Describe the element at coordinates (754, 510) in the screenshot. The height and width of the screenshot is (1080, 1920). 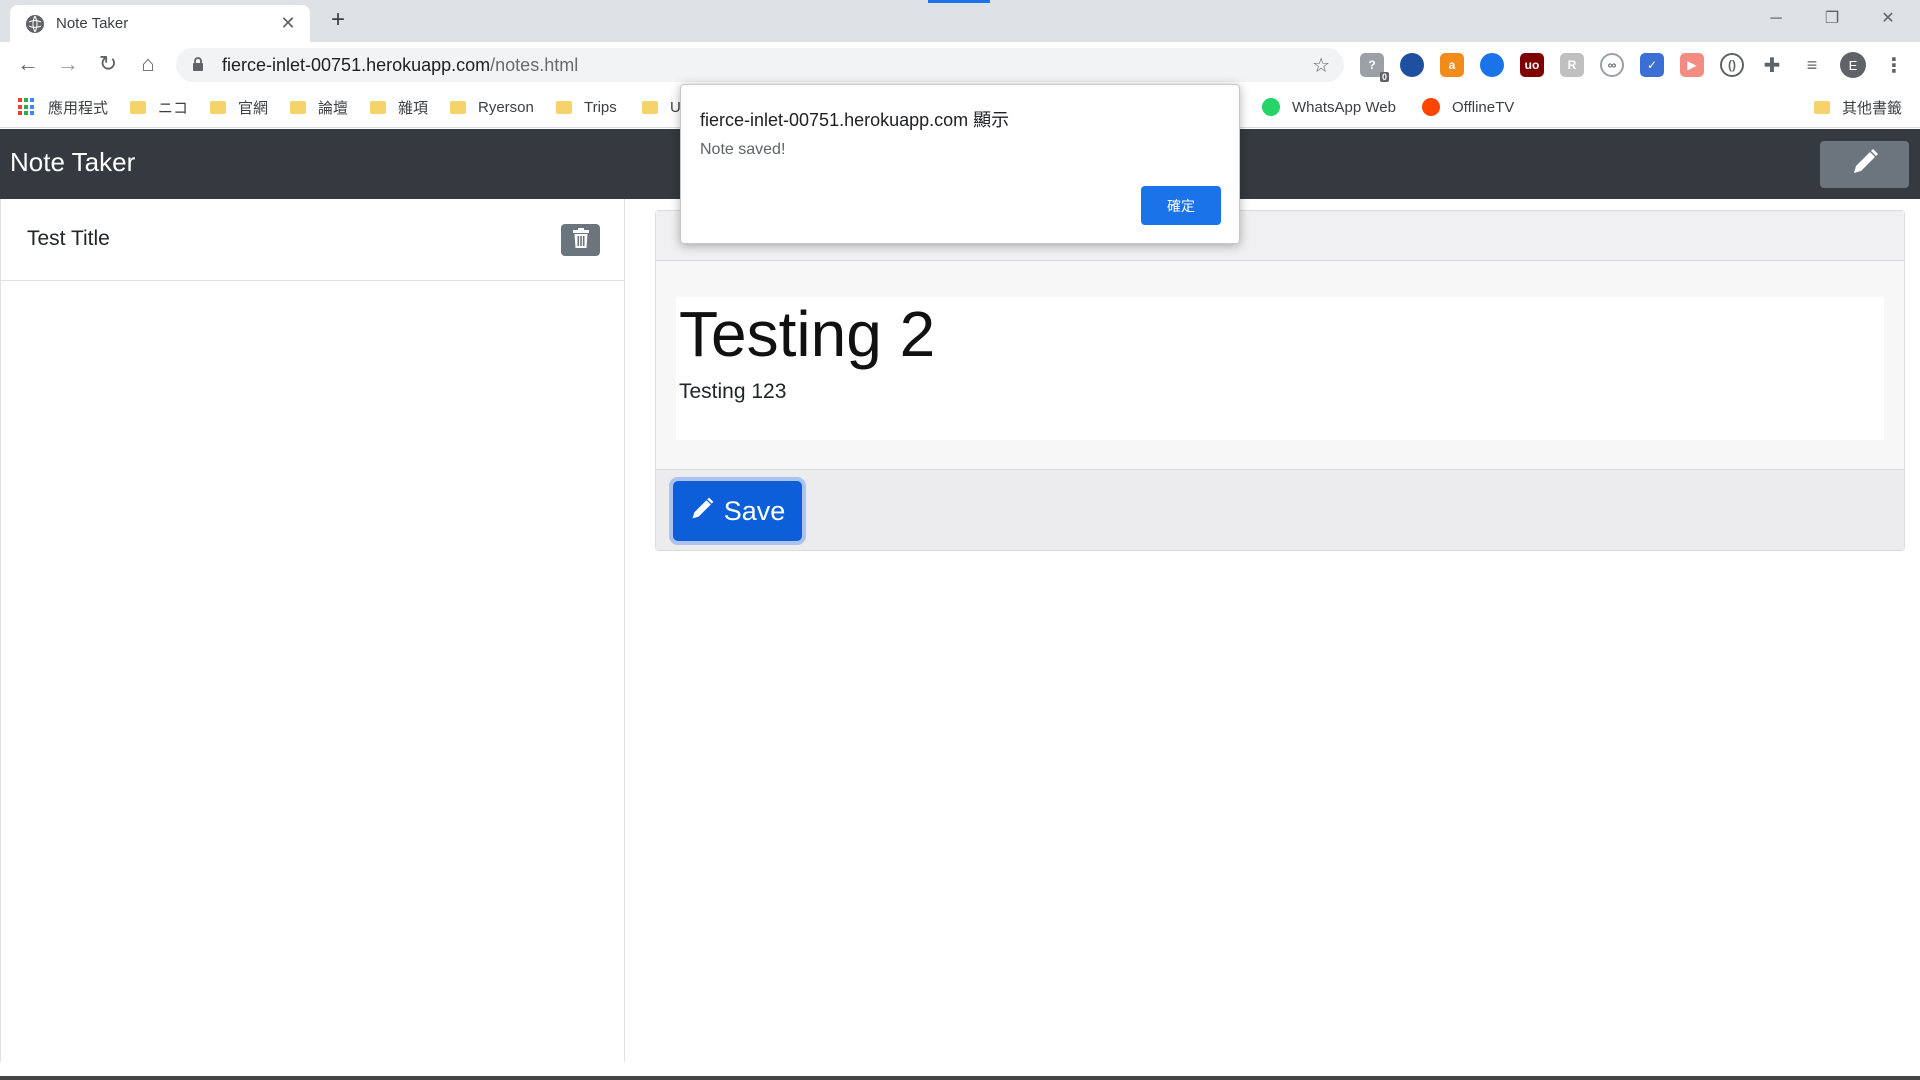
I see `save-button-label: Save` at that location.